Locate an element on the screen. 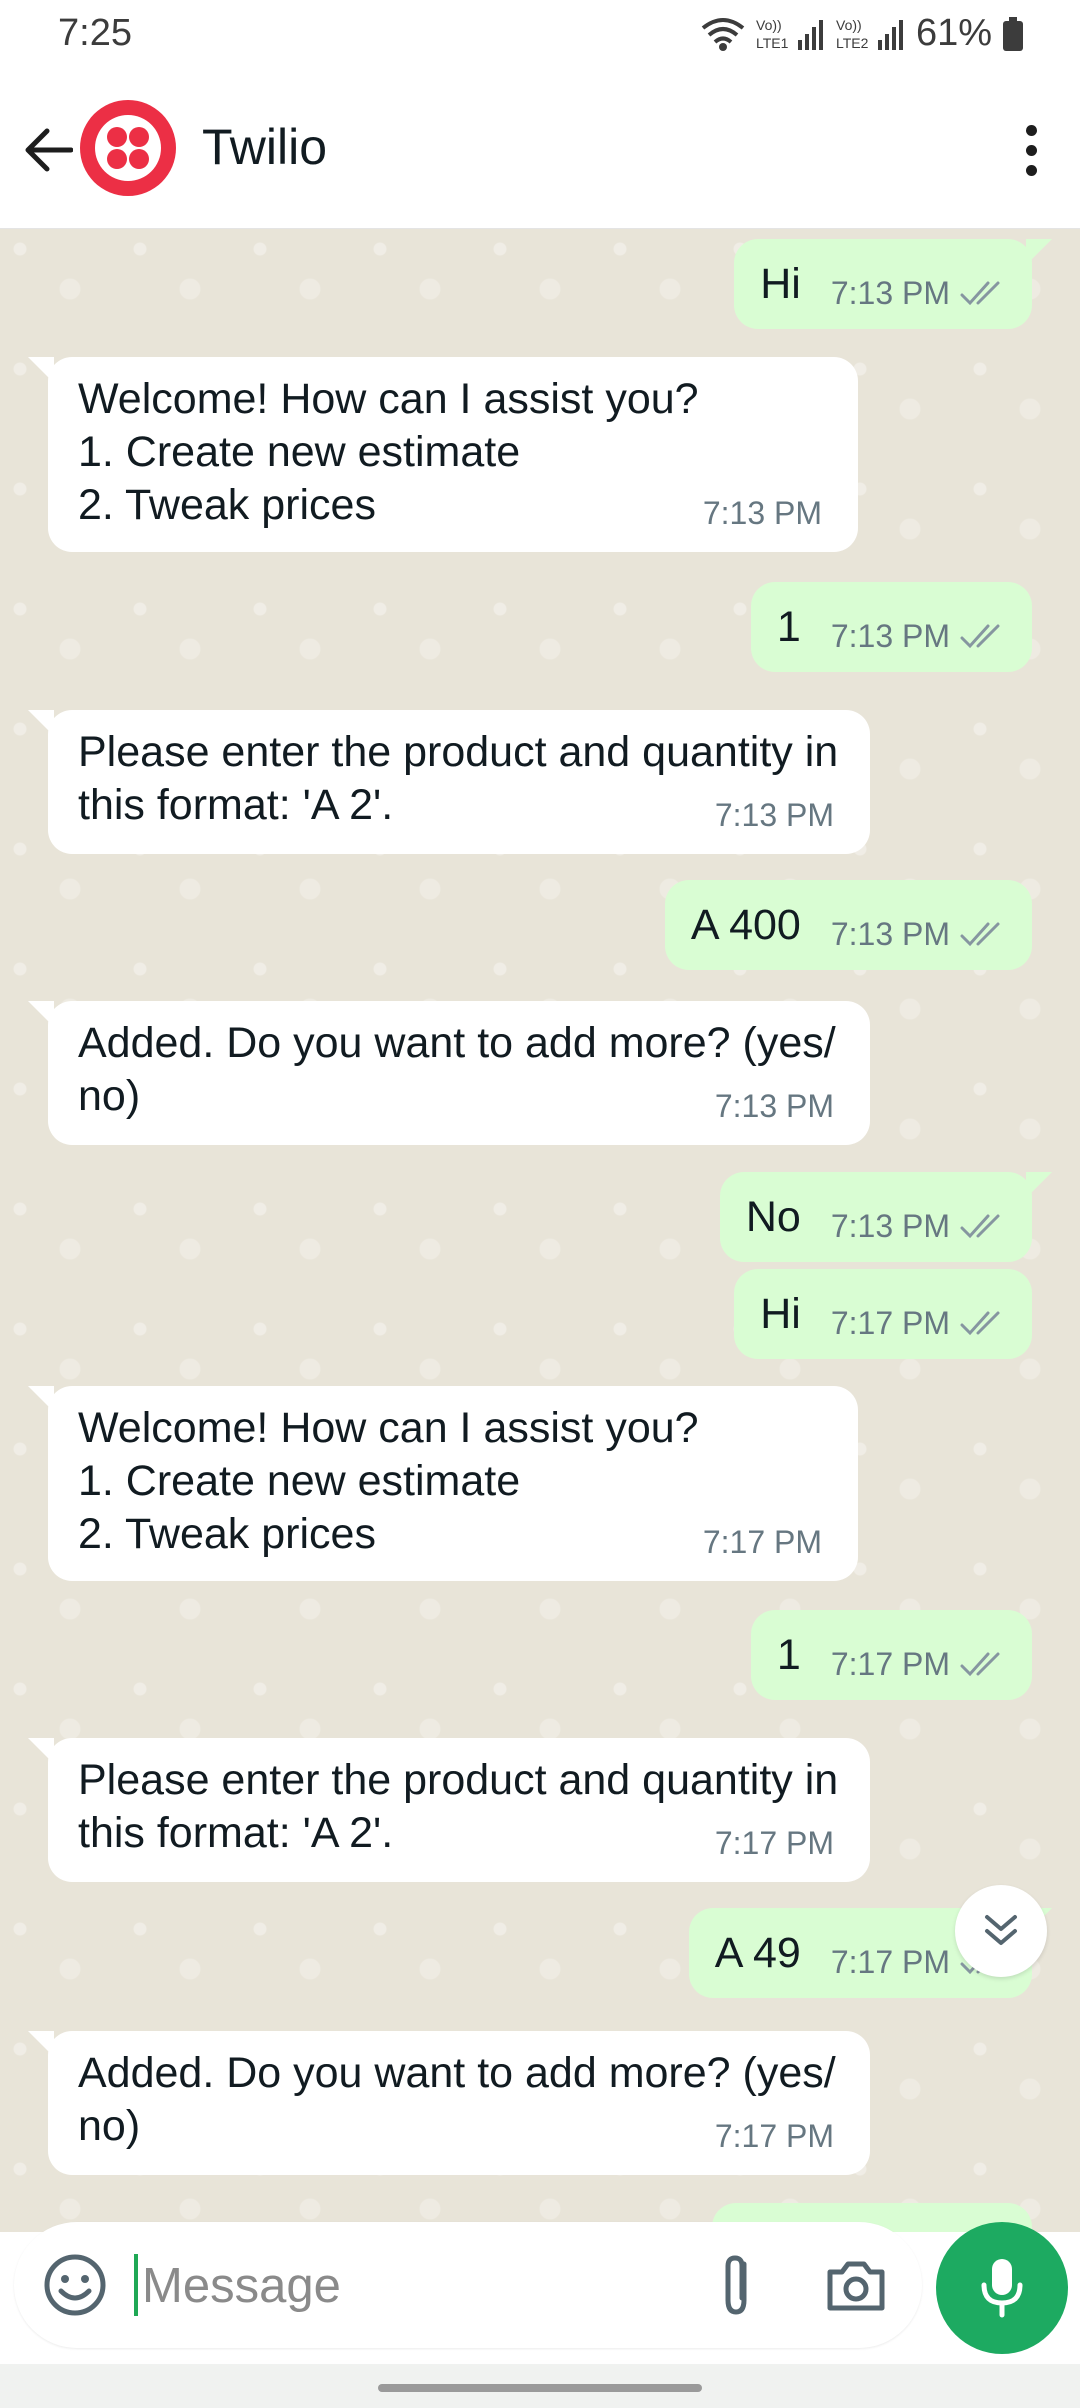 This screenshot has width=1080, height=2408. wifi-icon is located at coordinates (723, 34).